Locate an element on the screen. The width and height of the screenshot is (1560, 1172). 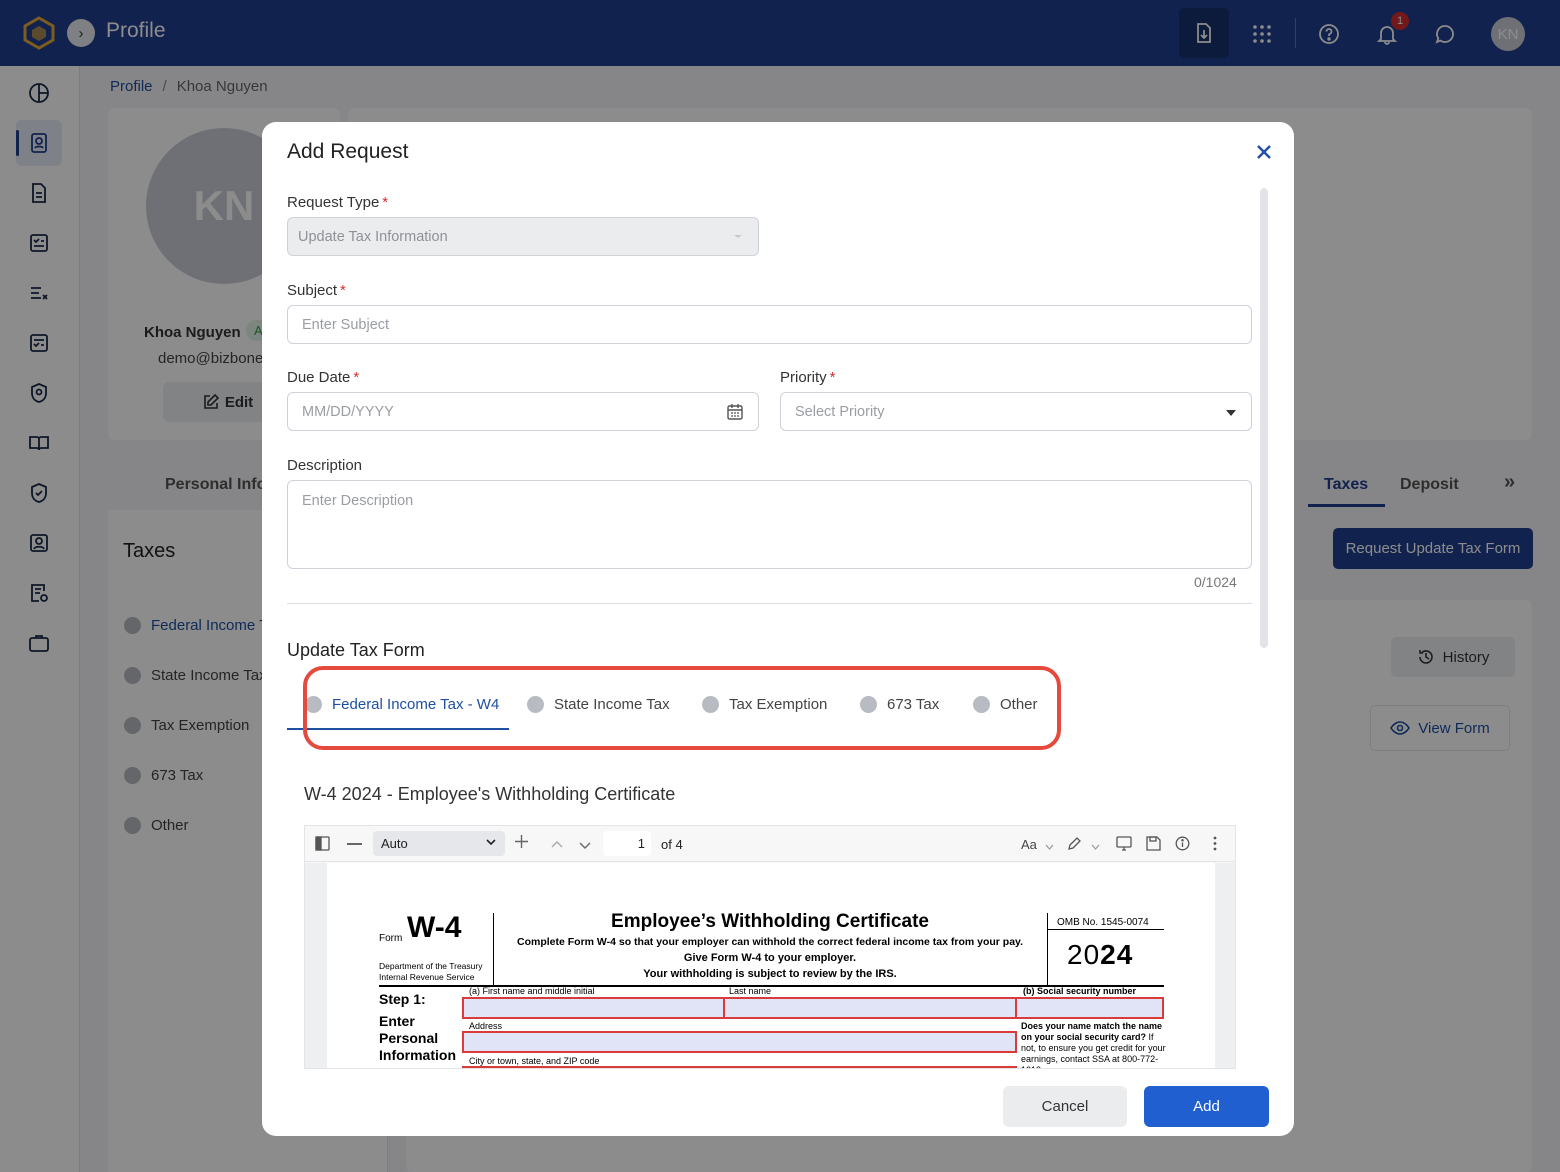
zoom-value: Auto is located at coordinates (394, 843).